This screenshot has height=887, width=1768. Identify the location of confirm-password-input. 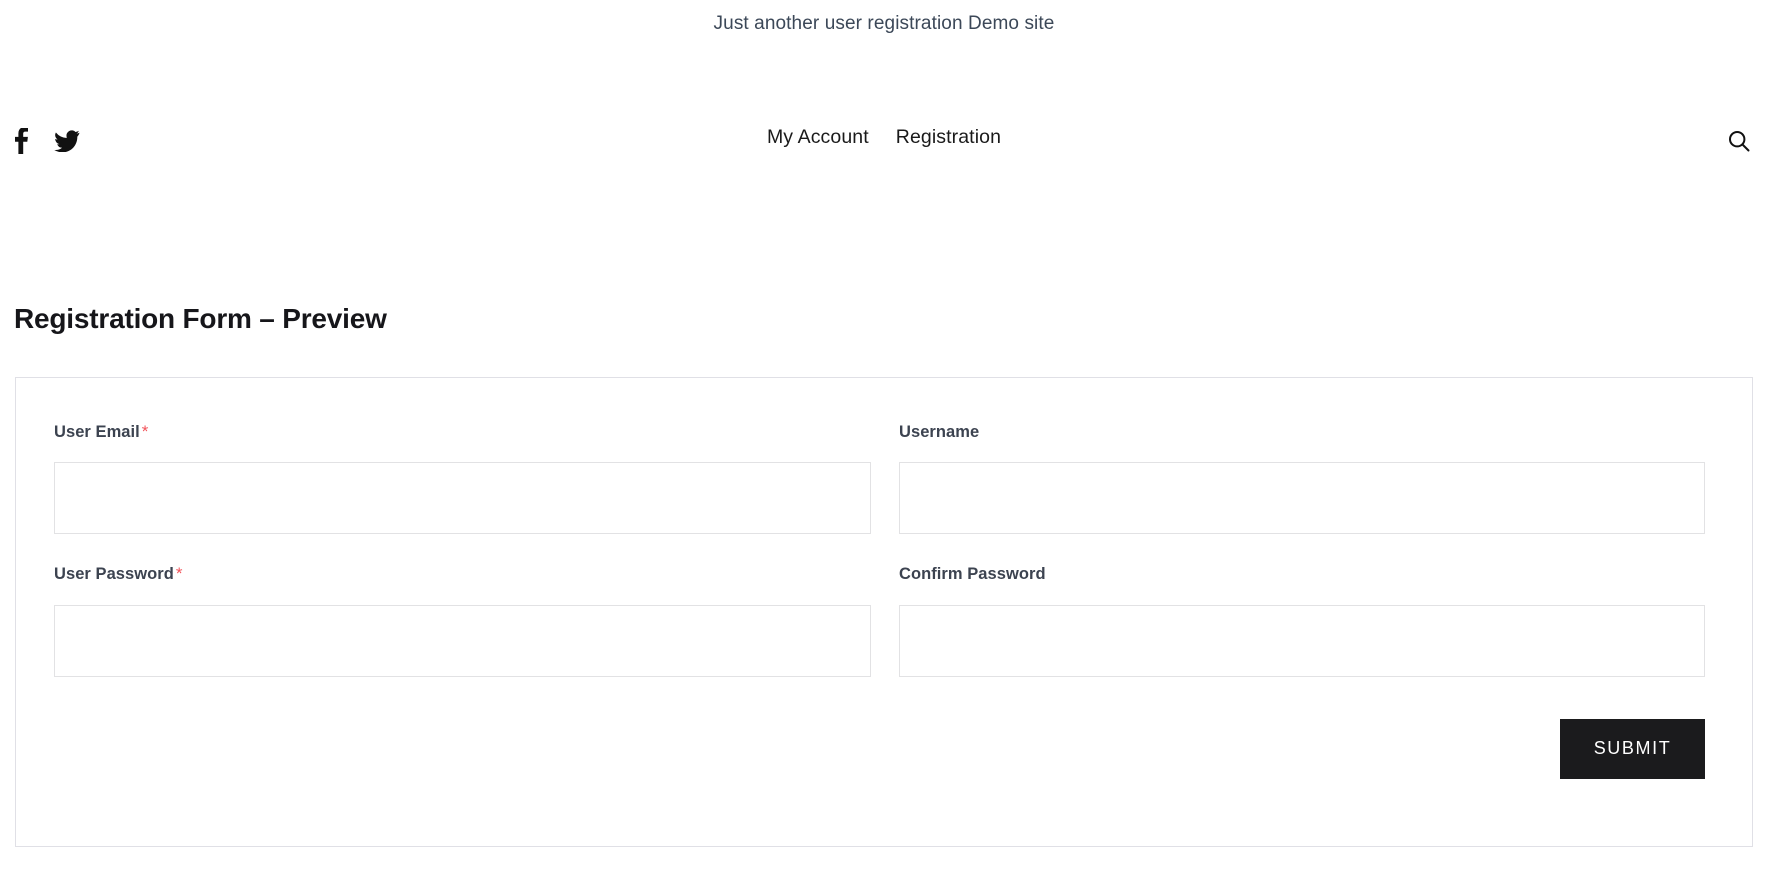
(1302, 640).